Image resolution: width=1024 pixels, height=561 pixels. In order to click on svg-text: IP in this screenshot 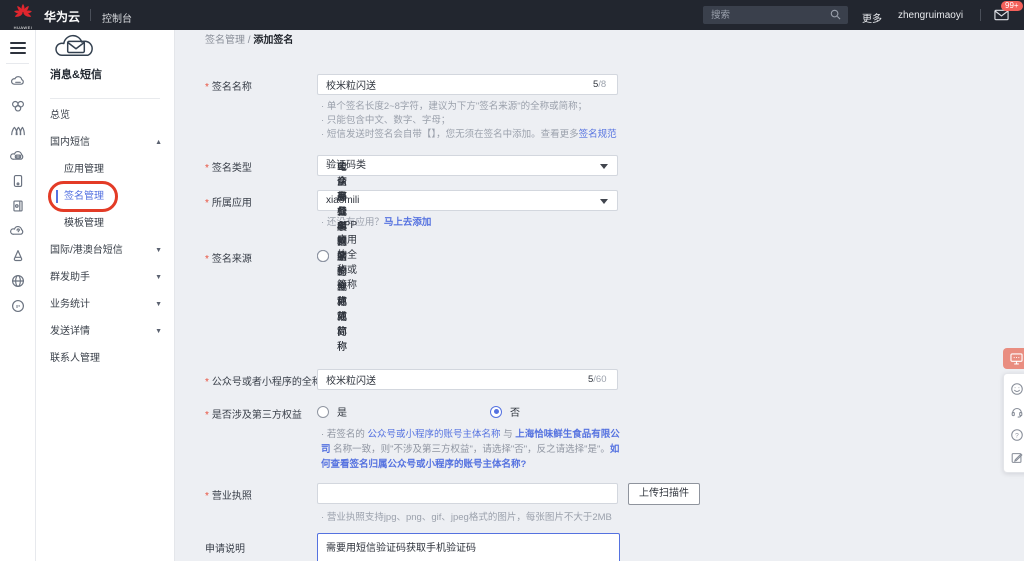, I will do `click(18, 307)`.